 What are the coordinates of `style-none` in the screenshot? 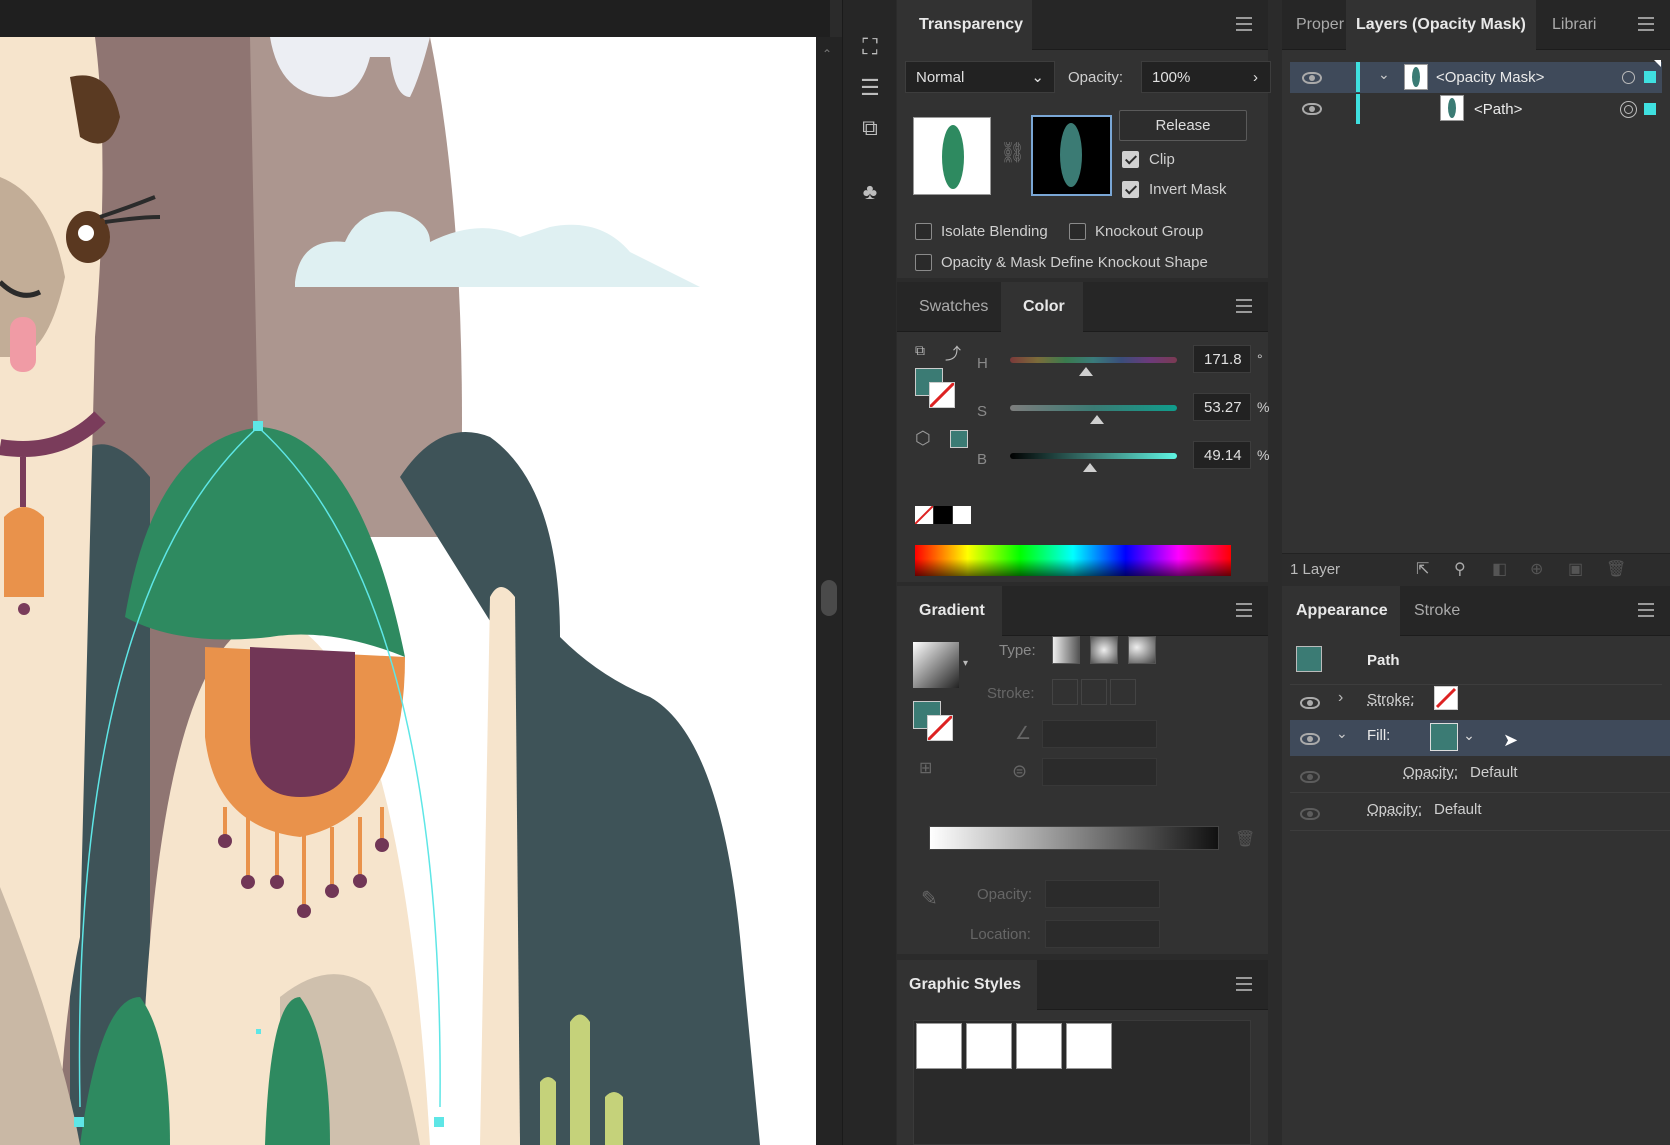 It's located at (989, 1046).